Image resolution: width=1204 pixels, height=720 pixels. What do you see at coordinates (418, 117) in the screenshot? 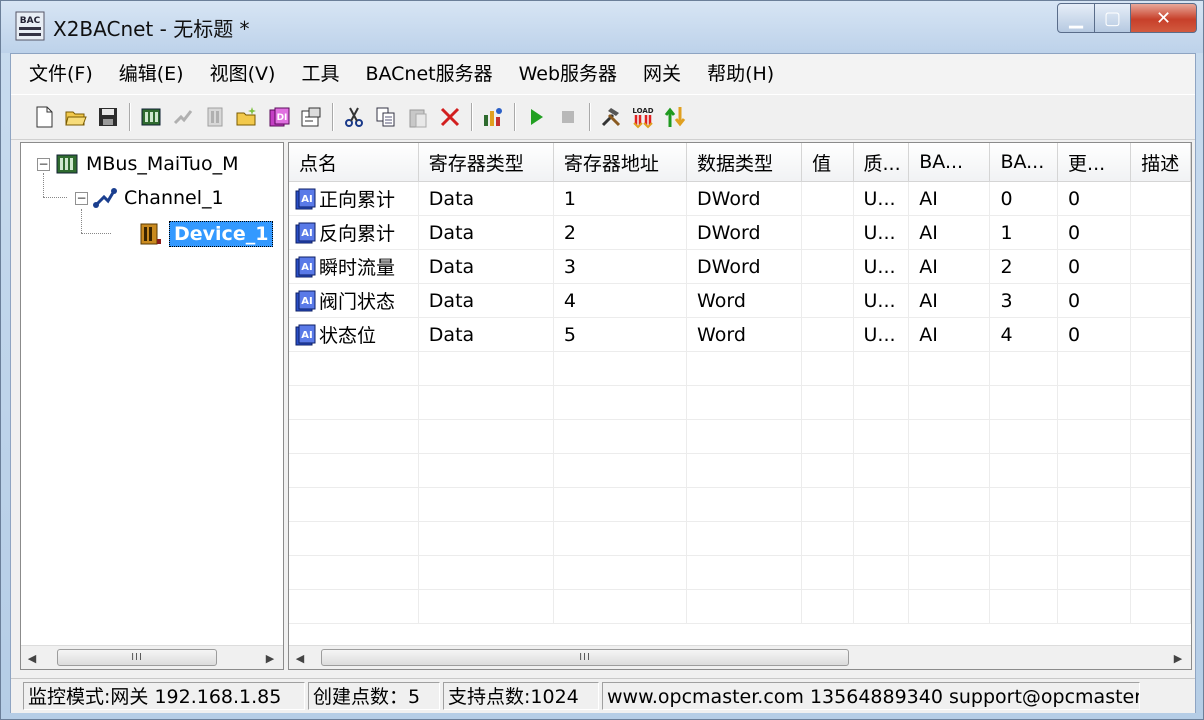
I see `paste-button` at bounding box center [418, 117].